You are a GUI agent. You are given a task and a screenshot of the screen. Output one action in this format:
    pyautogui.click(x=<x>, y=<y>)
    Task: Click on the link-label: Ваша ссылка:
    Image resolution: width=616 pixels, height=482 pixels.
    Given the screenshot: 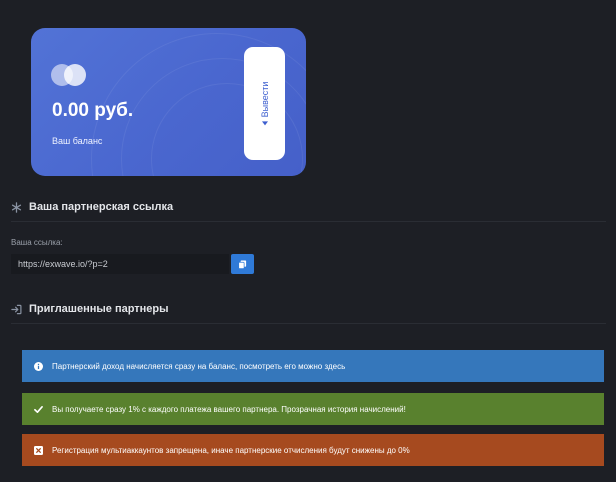 What is the action you would take?
    pyautogui.click(x=37, y=242)
    